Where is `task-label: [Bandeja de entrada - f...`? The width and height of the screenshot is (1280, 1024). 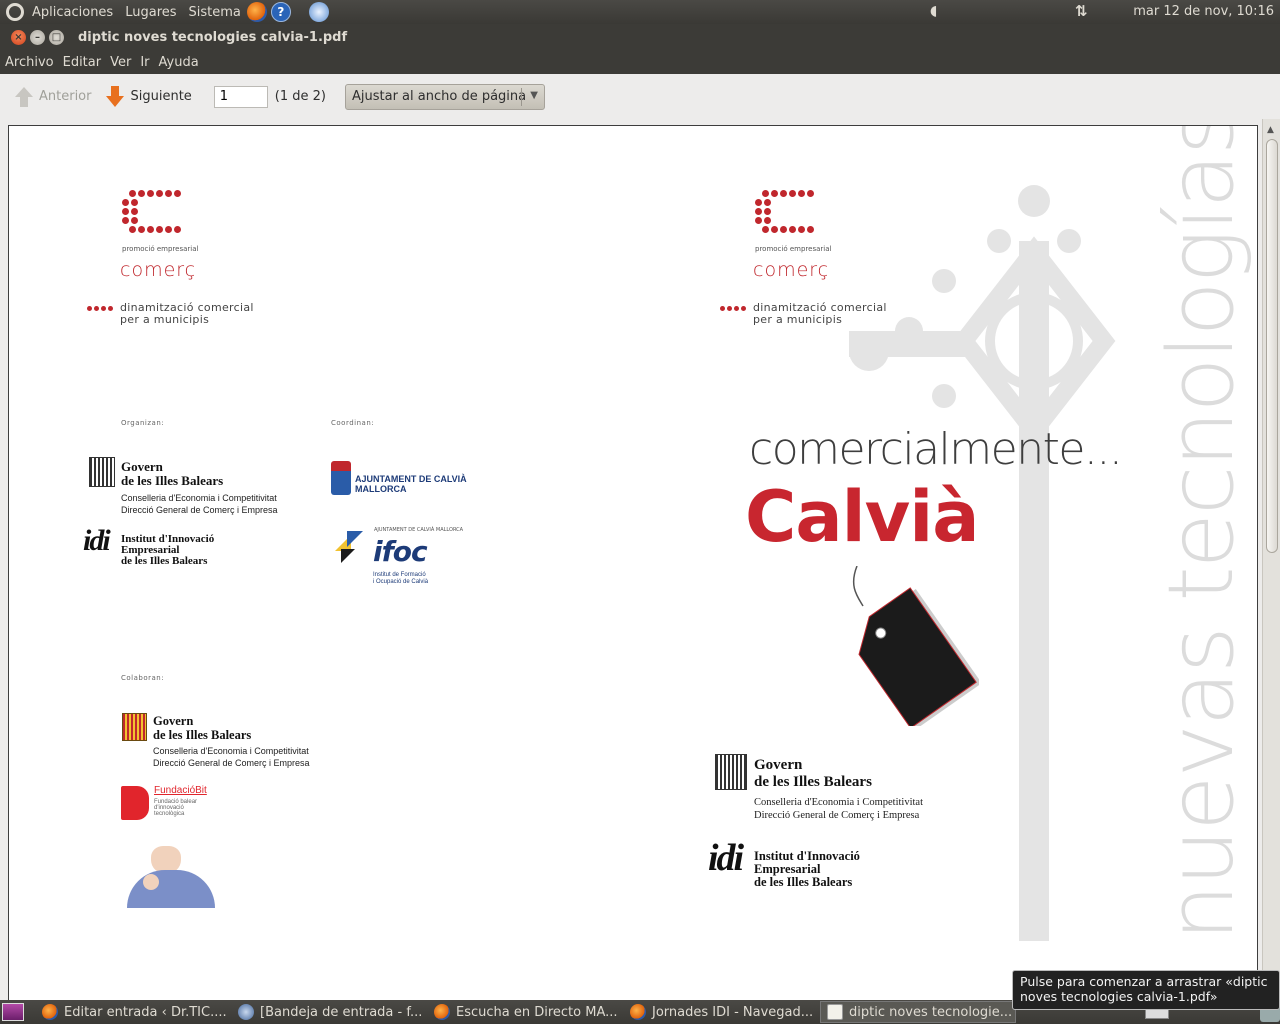 task-label: [Bandeja de entrada - f... is located at coordinates (341, 1012).